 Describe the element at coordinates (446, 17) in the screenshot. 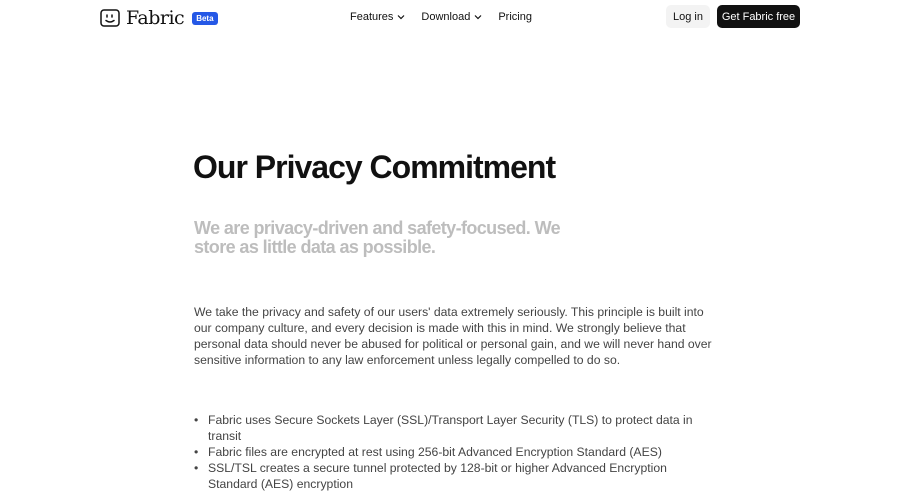

I see `menu-download-label: Download` at that location.